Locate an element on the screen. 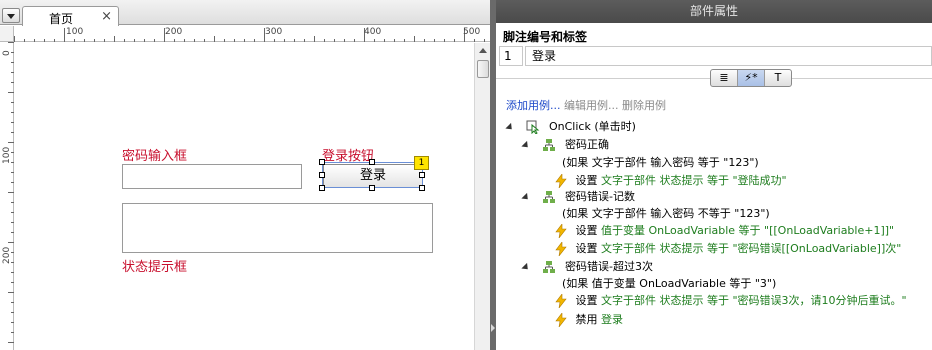  action-target: 文字于部件 状态提示 等于 "登陆成功" is located at coordinates (694, 180).